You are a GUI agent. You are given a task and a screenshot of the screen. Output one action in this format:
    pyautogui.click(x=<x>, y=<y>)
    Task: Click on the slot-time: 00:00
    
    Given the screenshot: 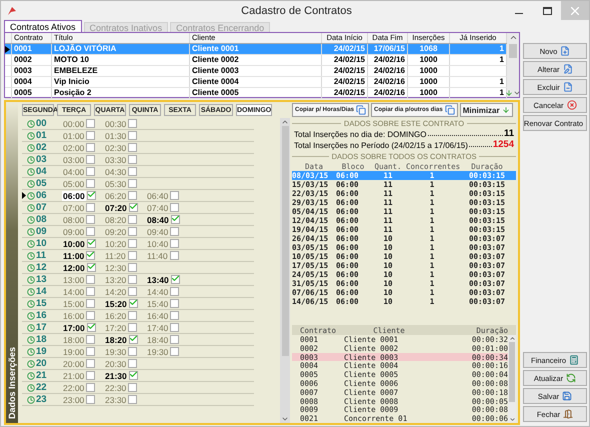 What is the action you would take?
    pyautogui.click(x=74, y=123)
    